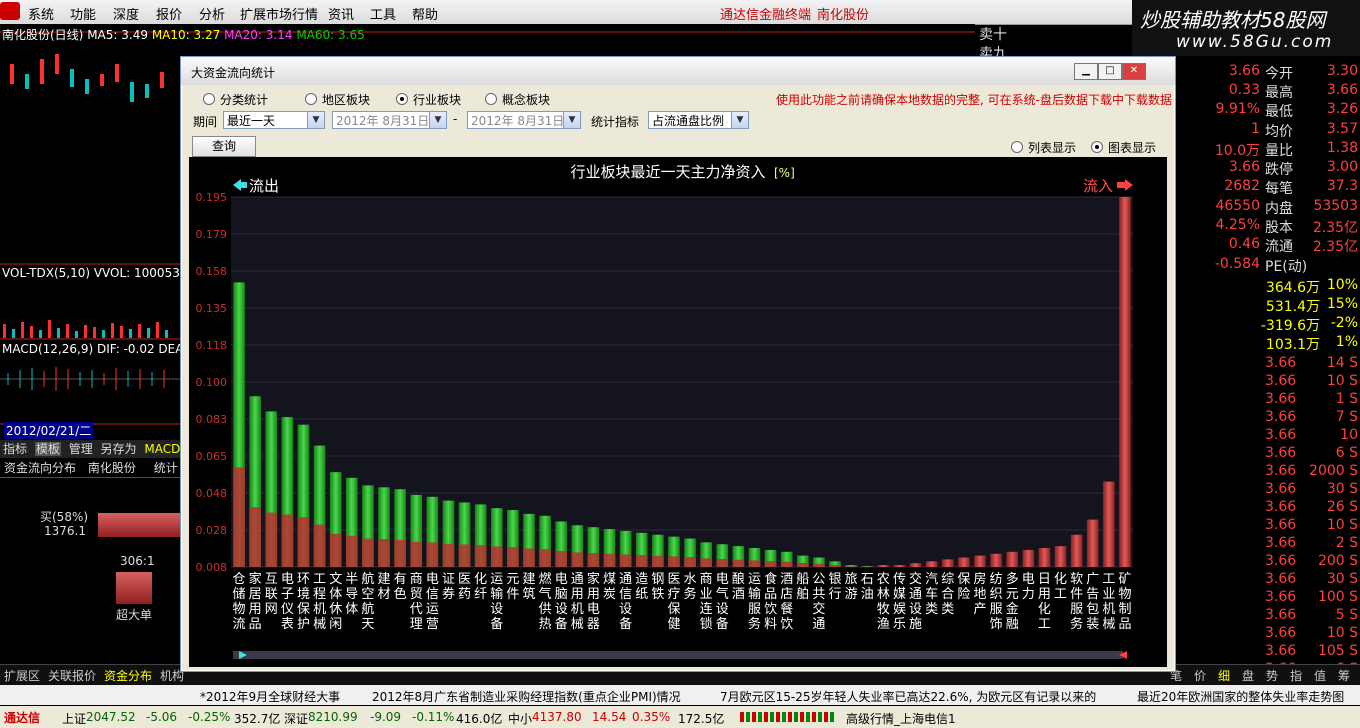  Describe the element at coordinates (641, 594) in the screenshot. I see `category-label-char: 纸` at that location.